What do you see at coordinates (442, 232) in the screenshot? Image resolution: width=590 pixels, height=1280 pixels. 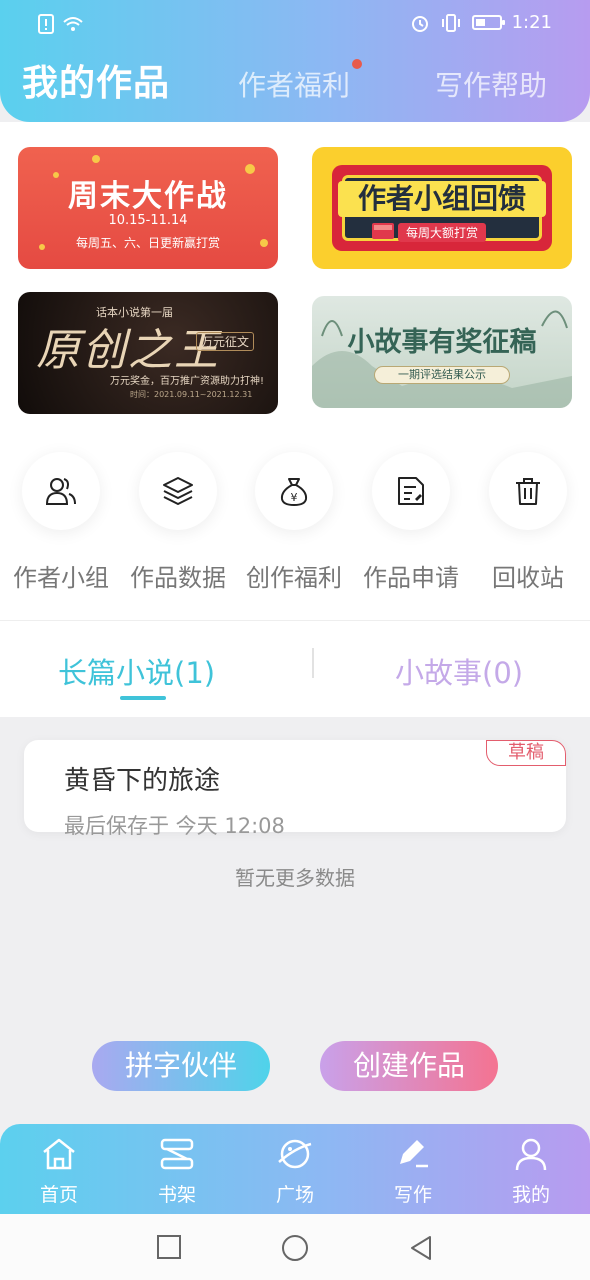 I see `banner-subtitle: 每周大额打赏` at bounding box center [442, 232].